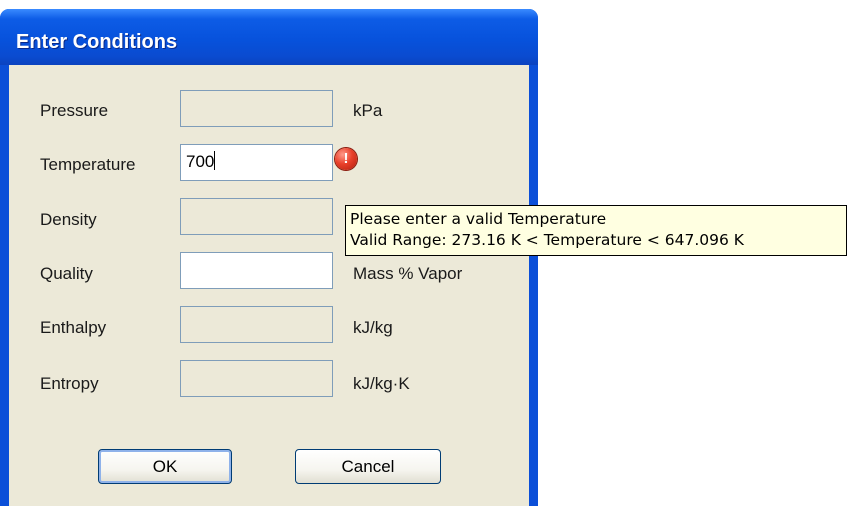 This screenshot has width=847, height=506. Describe the element at coordinates (256, 216) in the screenshot. I see `density-input` at that location.